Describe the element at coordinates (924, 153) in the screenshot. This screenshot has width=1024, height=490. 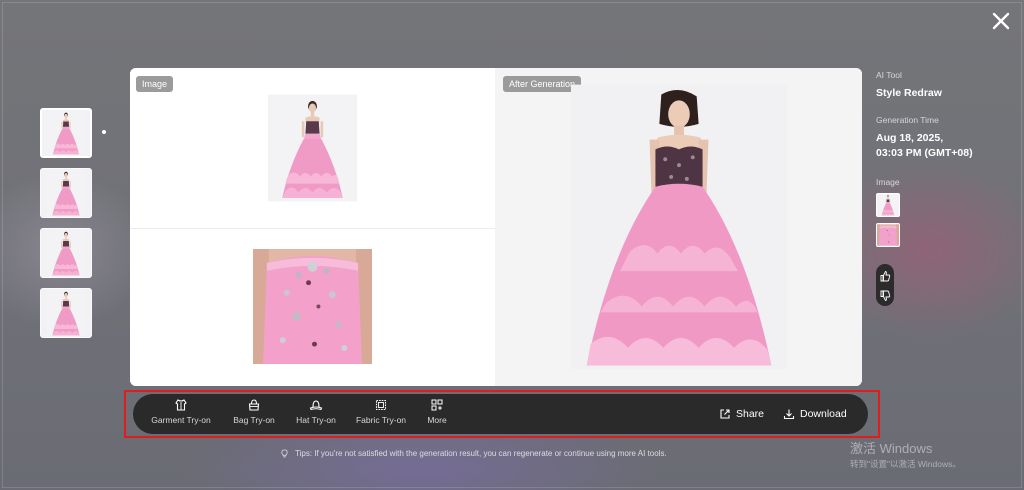
I see `generation-time-clock: 03:03 PM (GMT+08)` at that location.